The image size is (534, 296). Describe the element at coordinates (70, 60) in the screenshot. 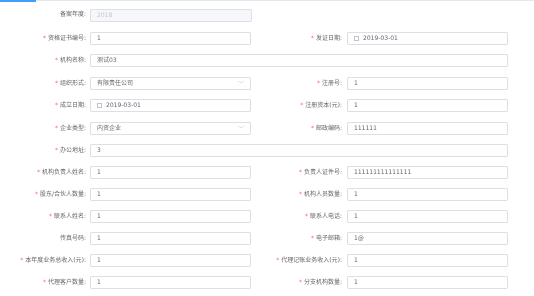

I see `label-org-name: * 机构名称:` at that location.